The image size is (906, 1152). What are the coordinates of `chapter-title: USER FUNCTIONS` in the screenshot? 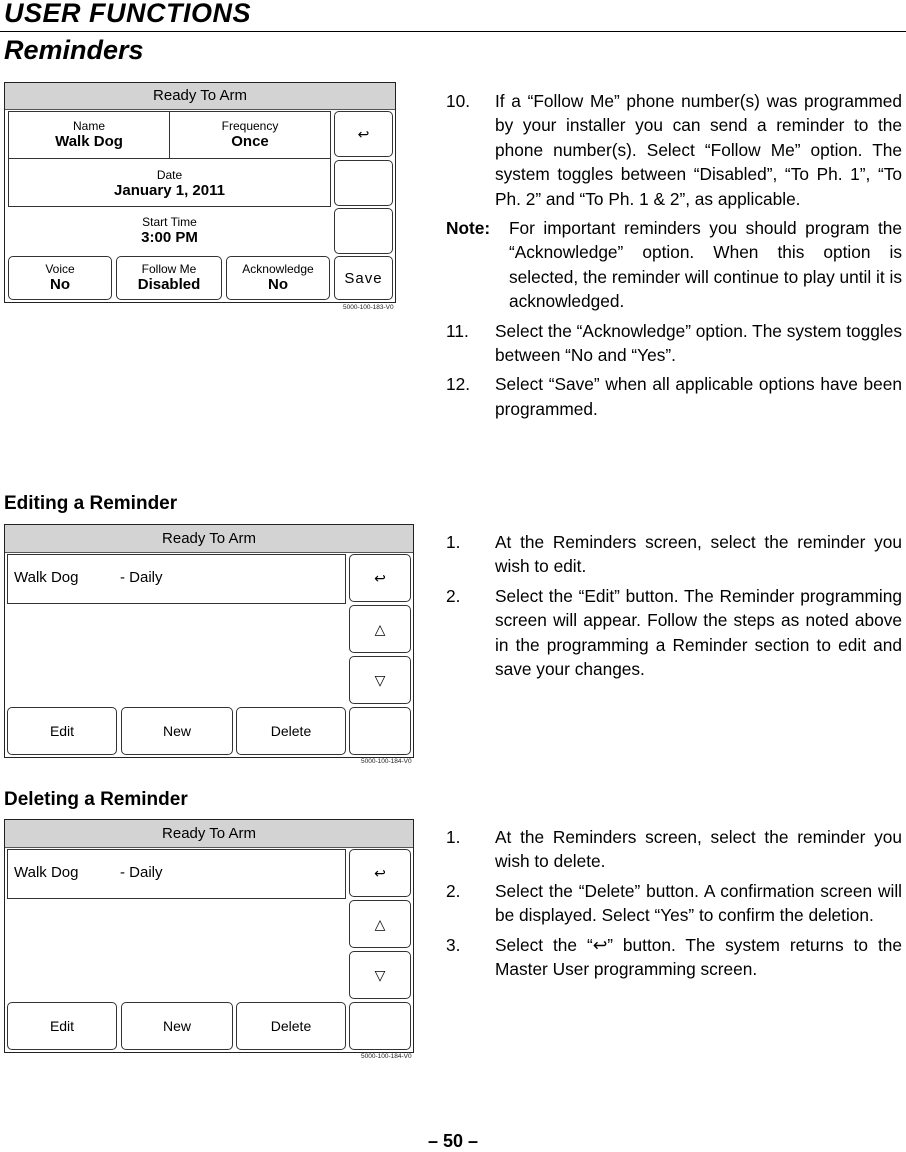 It's located at (128, 14).